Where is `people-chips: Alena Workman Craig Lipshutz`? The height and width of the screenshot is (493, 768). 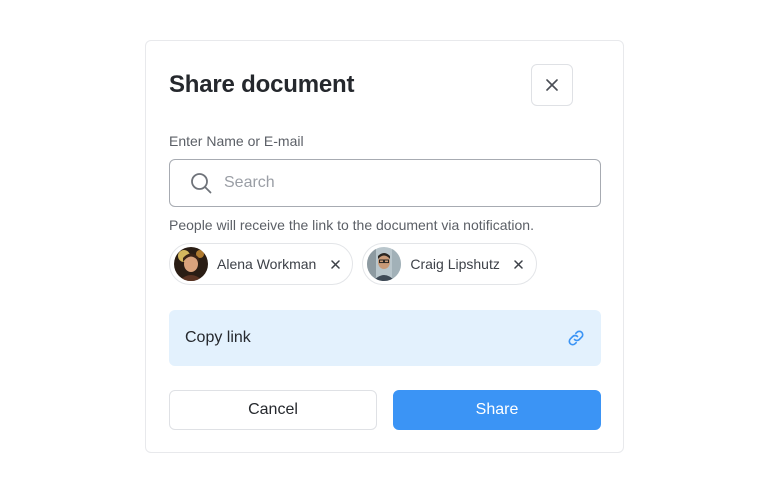
people-chips: Alena Workman Craig Lipshutz is located at coordinates (353, 264).